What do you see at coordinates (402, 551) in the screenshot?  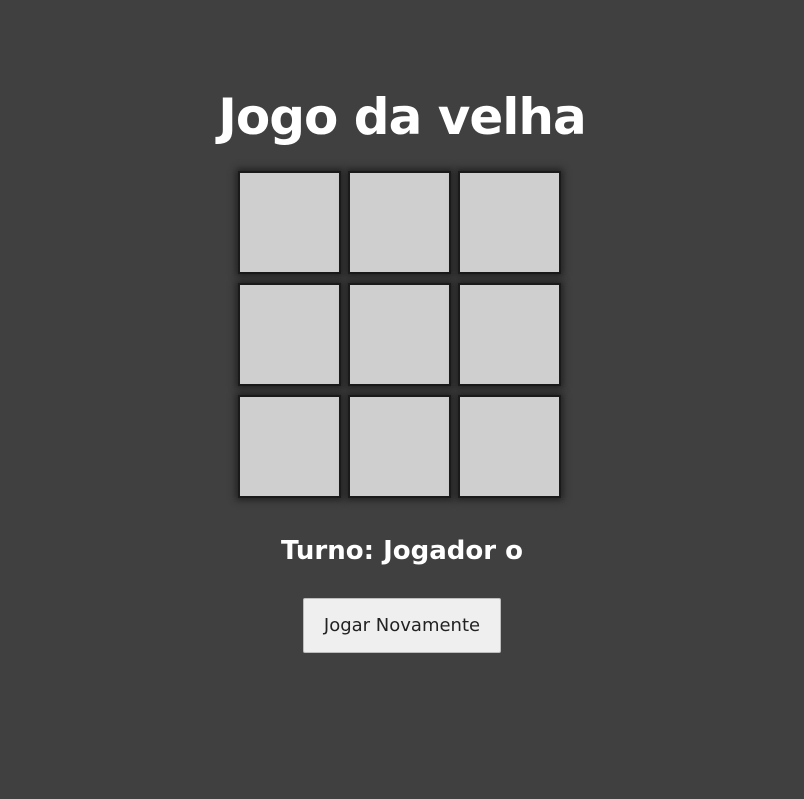 I see `turn-status: Turno: Jogador o` at bounding box center [402, 551].